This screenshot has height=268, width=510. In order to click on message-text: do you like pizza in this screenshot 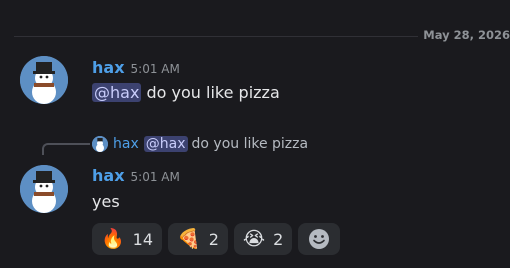, I will do `click(213, 92)`.